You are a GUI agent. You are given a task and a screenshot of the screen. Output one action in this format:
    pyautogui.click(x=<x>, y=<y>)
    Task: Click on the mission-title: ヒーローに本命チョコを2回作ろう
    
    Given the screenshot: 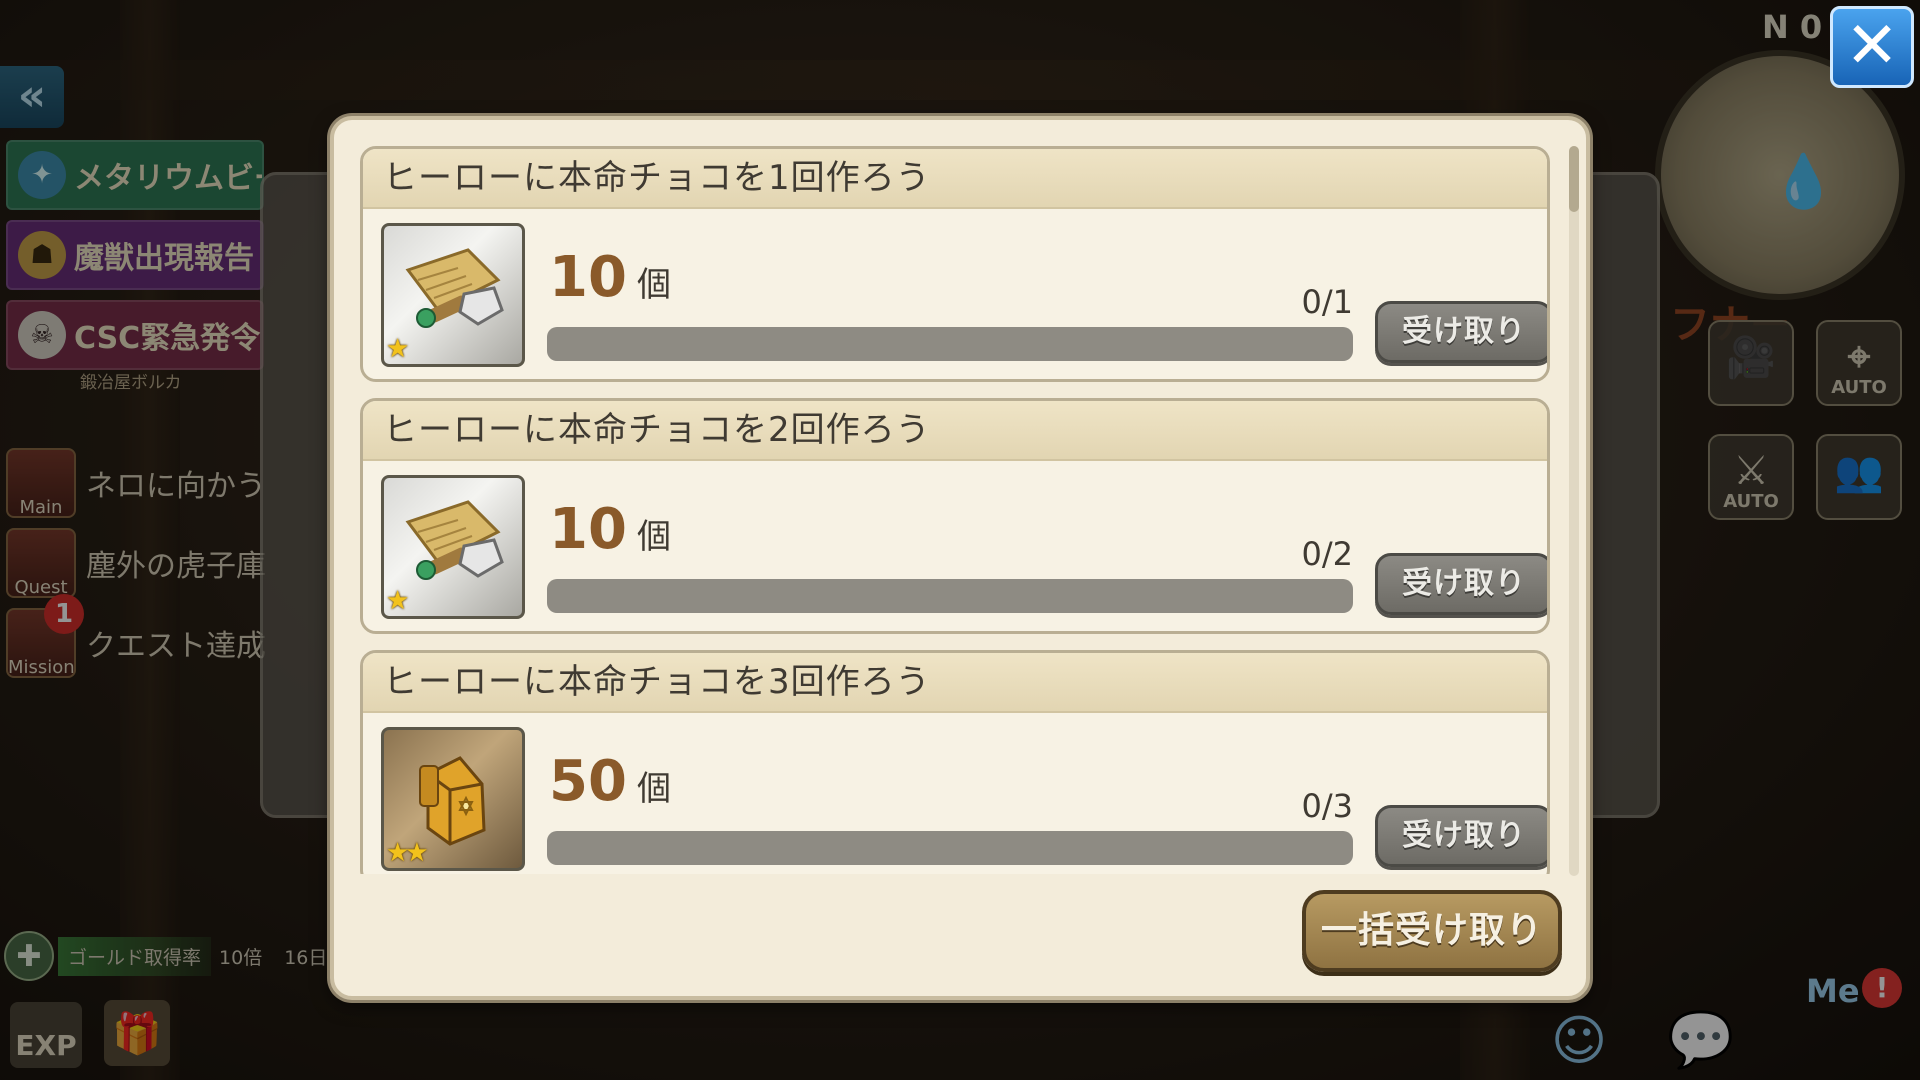 What is the action you would take?
    pyautogui.click(x=955, y=431)
    